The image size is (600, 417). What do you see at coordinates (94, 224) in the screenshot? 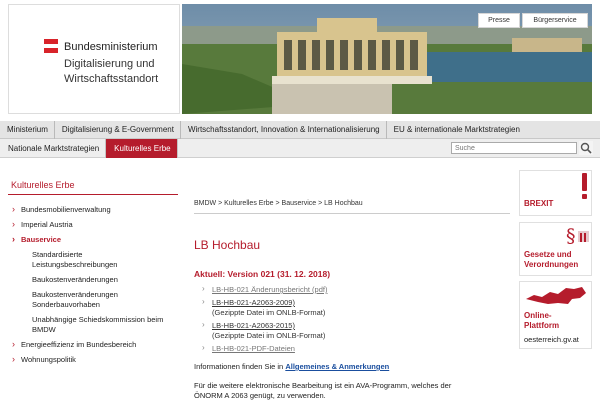
I see `sidebar-item-imperial-austria: Imperial Austria` at bounding box center [94, 224].